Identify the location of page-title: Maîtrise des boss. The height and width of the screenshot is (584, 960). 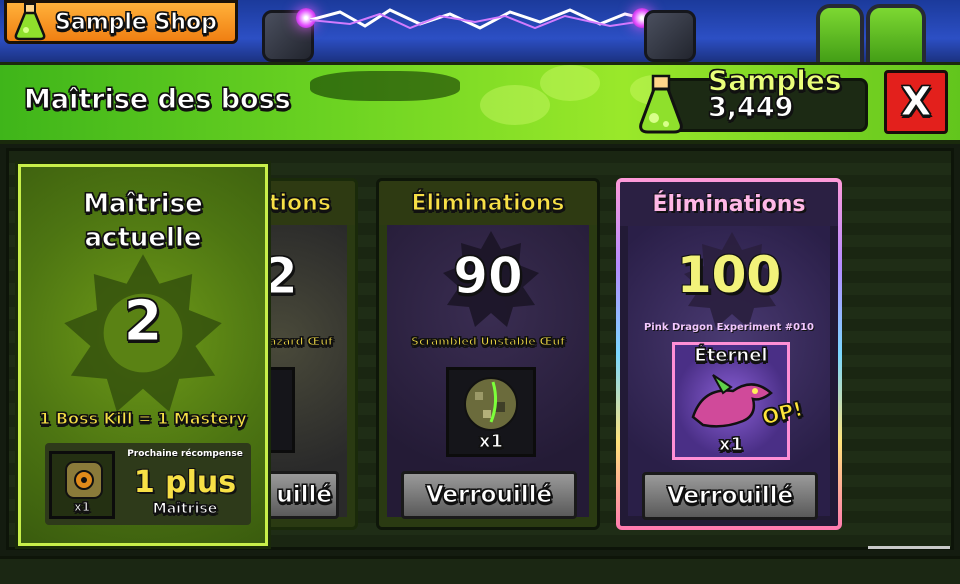
(158, 100).